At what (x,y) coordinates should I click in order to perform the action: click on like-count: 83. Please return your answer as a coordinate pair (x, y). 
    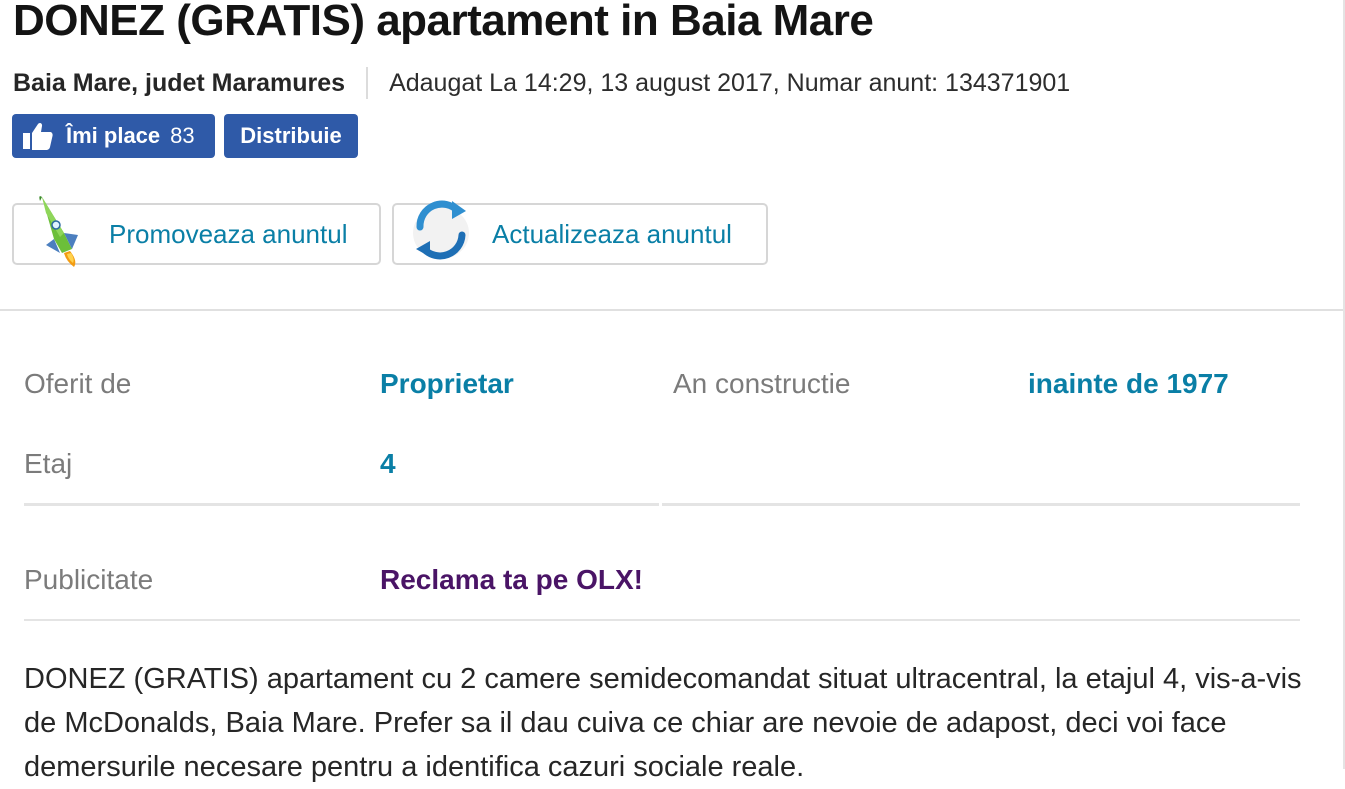
    Looking at the image, I should click on (182, 135).